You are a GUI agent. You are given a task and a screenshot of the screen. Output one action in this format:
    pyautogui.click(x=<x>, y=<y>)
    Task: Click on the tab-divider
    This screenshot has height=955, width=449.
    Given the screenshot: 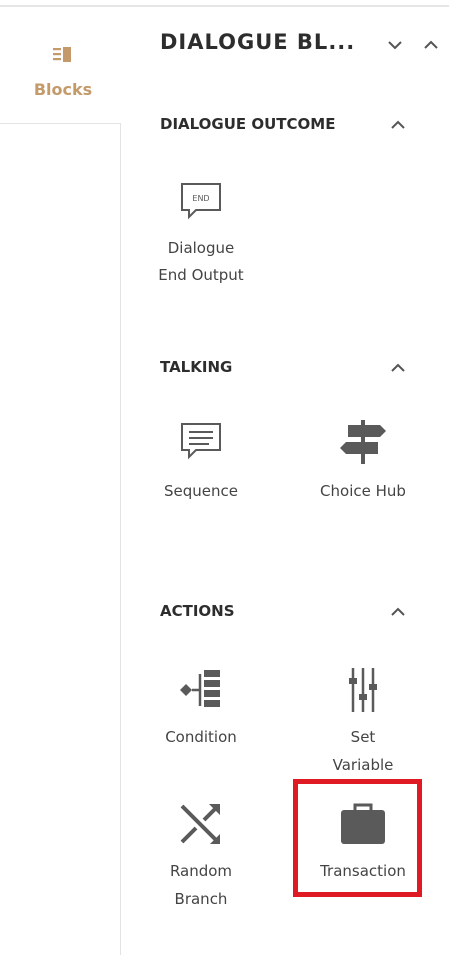 What is the action you would take?
    pyautogui.click(x=60, y=123)
    